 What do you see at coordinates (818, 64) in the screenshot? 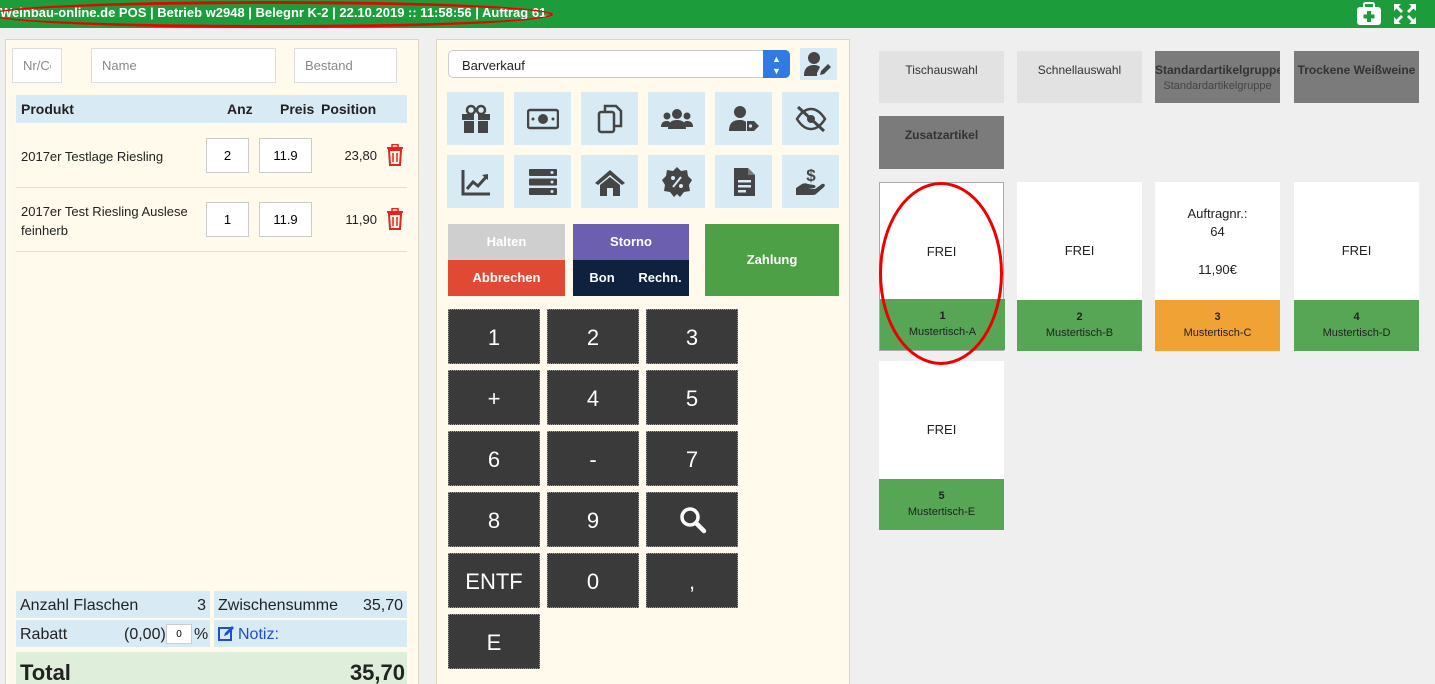
I see `edit-customer-button` at bounding box center [818, 64].